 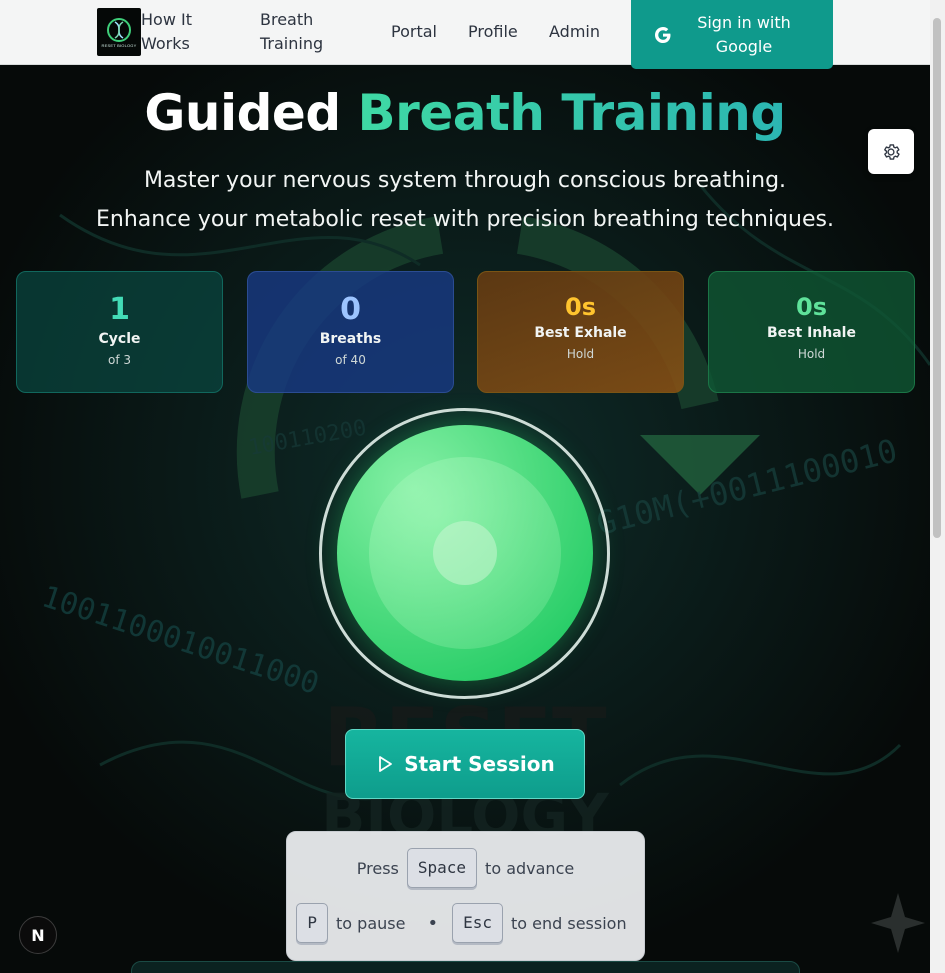 I want to click on stat-card-breaths: 0 Breaths of 40, so click(x=350, y=332).